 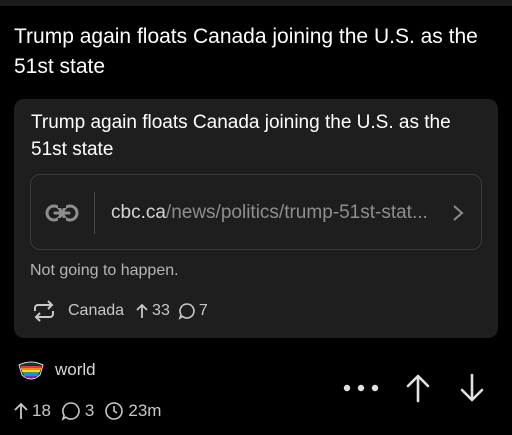 I want to click on crosspost-community: Canada, so click(x=96, y=311).